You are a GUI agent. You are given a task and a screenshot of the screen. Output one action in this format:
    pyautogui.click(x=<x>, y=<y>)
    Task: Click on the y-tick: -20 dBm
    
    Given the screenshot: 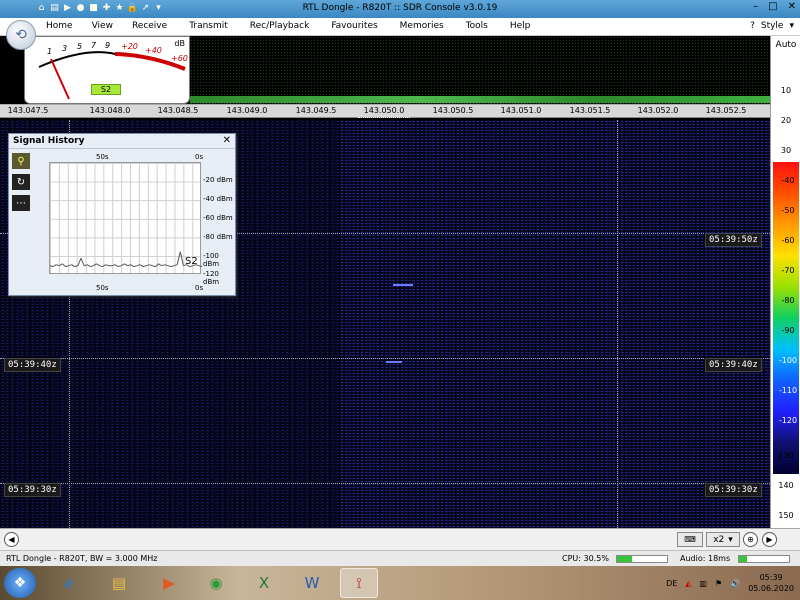 What is the action you would take?
    pyautogui.click(x=218, y=180)
    